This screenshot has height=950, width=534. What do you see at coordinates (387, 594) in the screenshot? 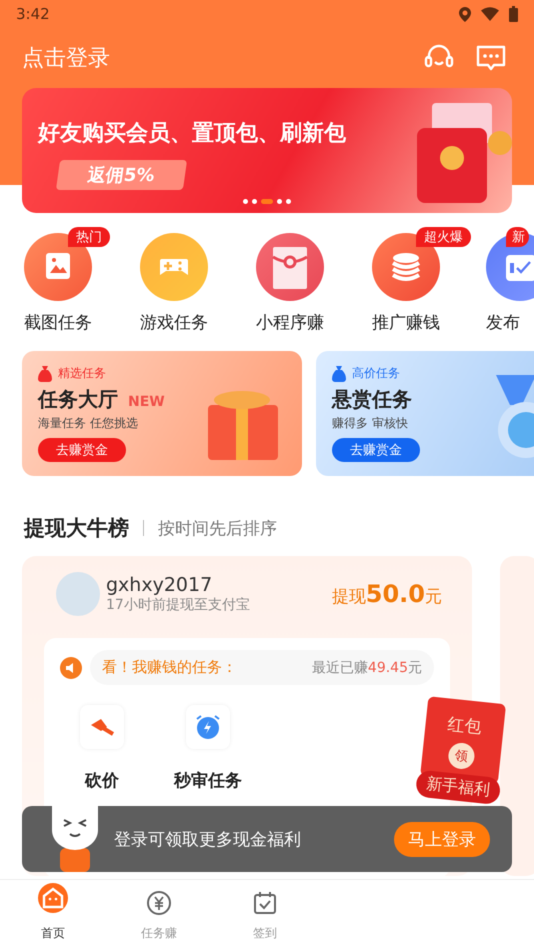
I see `withdrawal-amount: 提现50.0元` at bounding box center [387, 594].